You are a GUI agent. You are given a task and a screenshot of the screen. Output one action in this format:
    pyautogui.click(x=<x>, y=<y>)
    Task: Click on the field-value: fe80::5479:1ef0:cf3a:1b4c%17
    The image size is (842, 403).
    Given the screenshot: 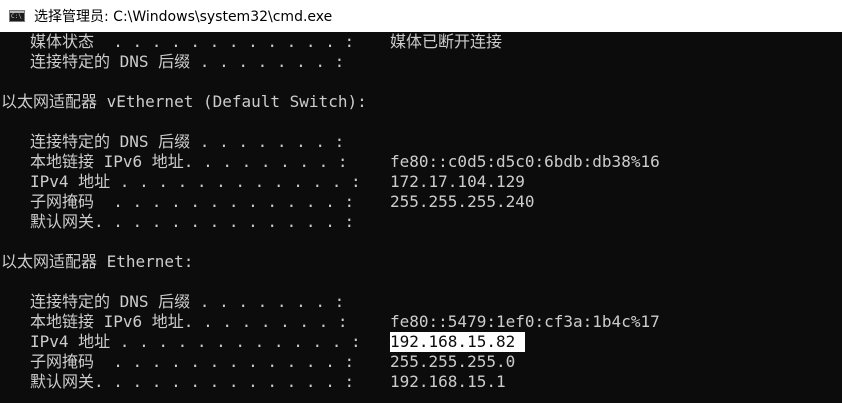 What is the action you would take?
    pyautogui.click(x=525, y=321)
    